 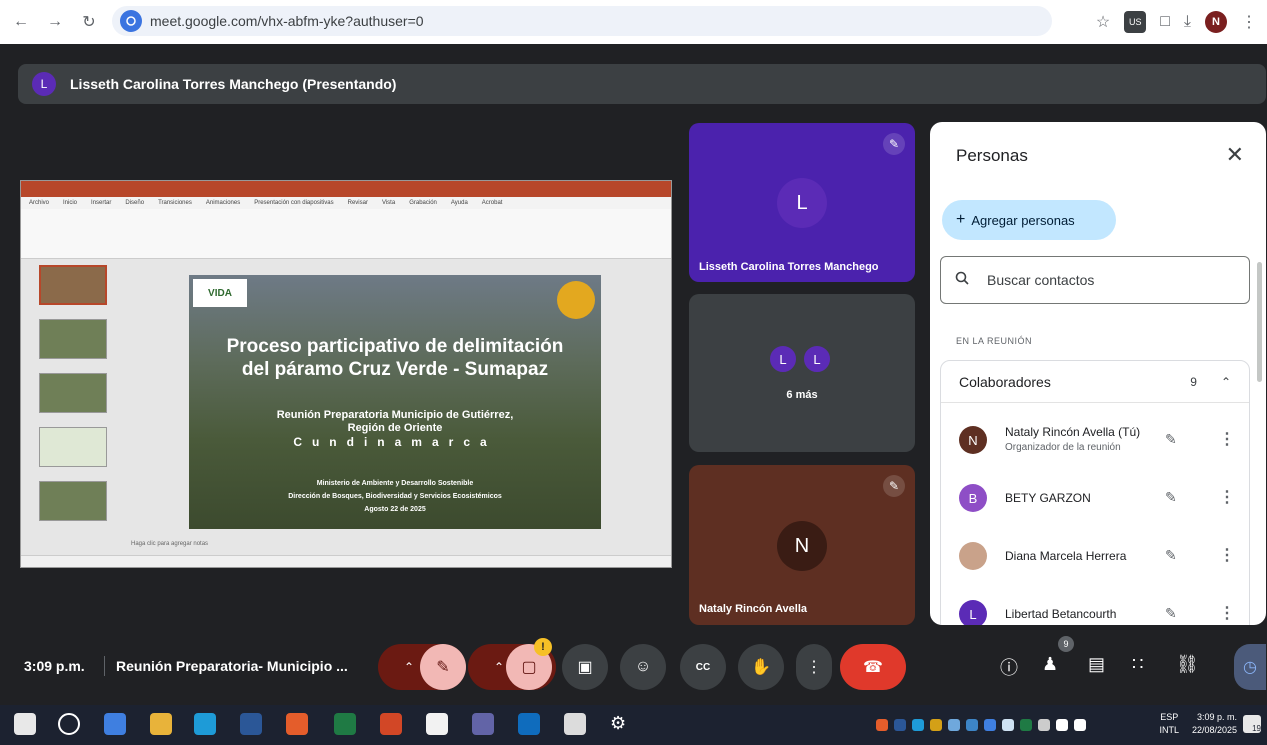 I want to click on volume-icon, so click(x=1080, y=725).